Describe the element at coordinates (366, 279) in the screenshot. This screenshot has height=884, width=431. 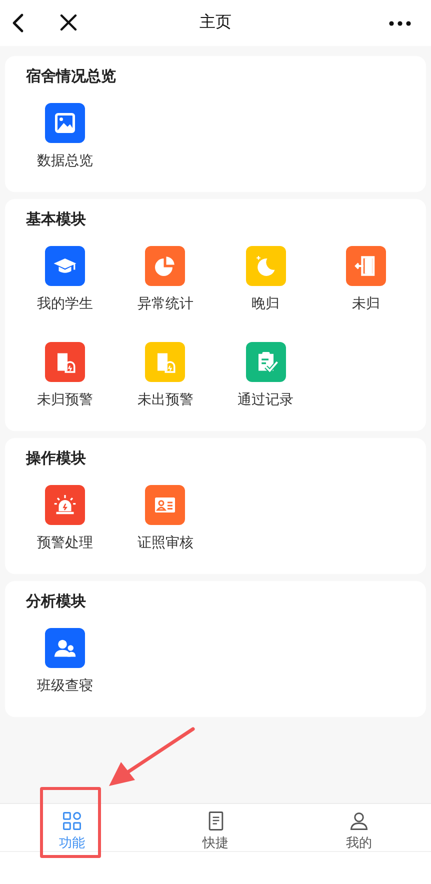
I see `module-item: 未归` at that location.